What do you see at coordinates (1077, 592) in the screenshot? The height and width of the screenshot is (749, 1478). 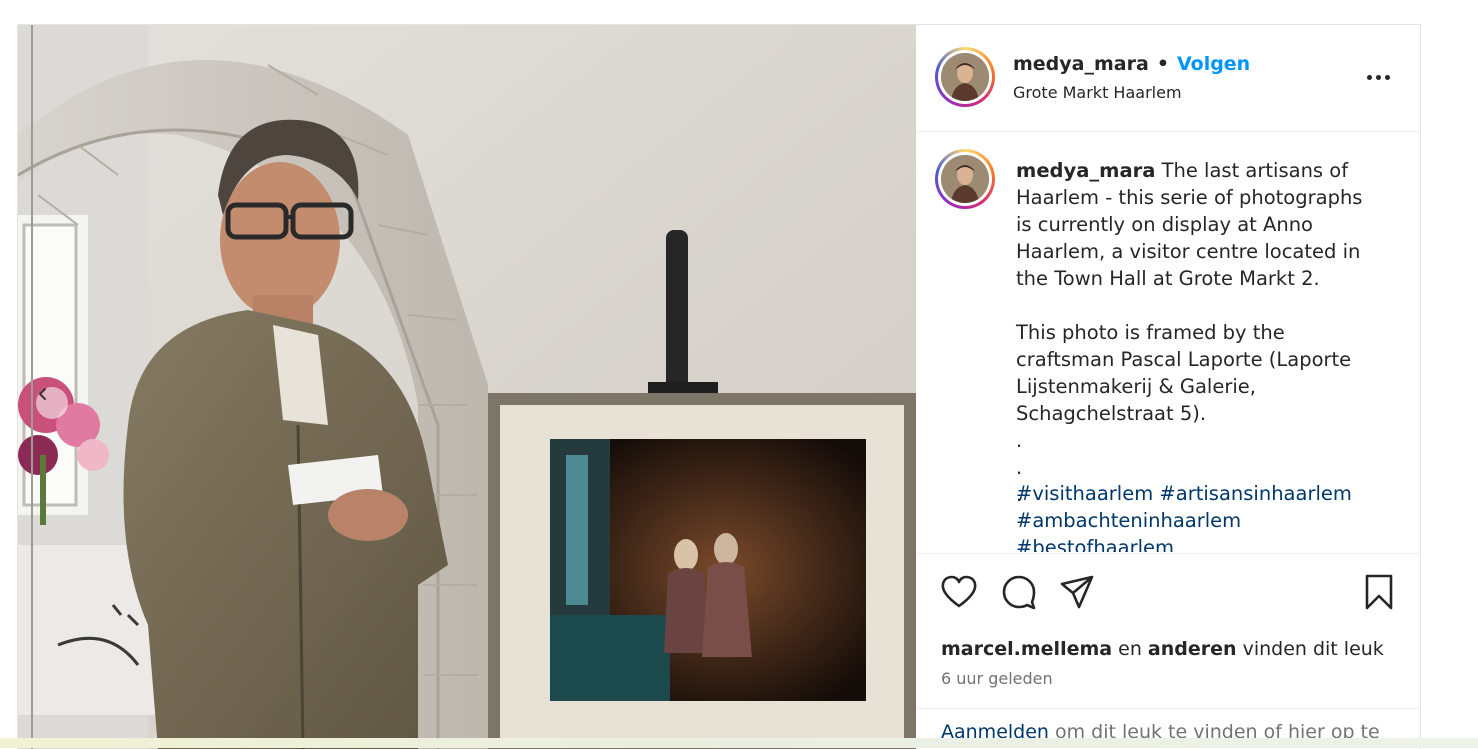 I see `paper-plane-icon` at bounding box center [1077, 592].